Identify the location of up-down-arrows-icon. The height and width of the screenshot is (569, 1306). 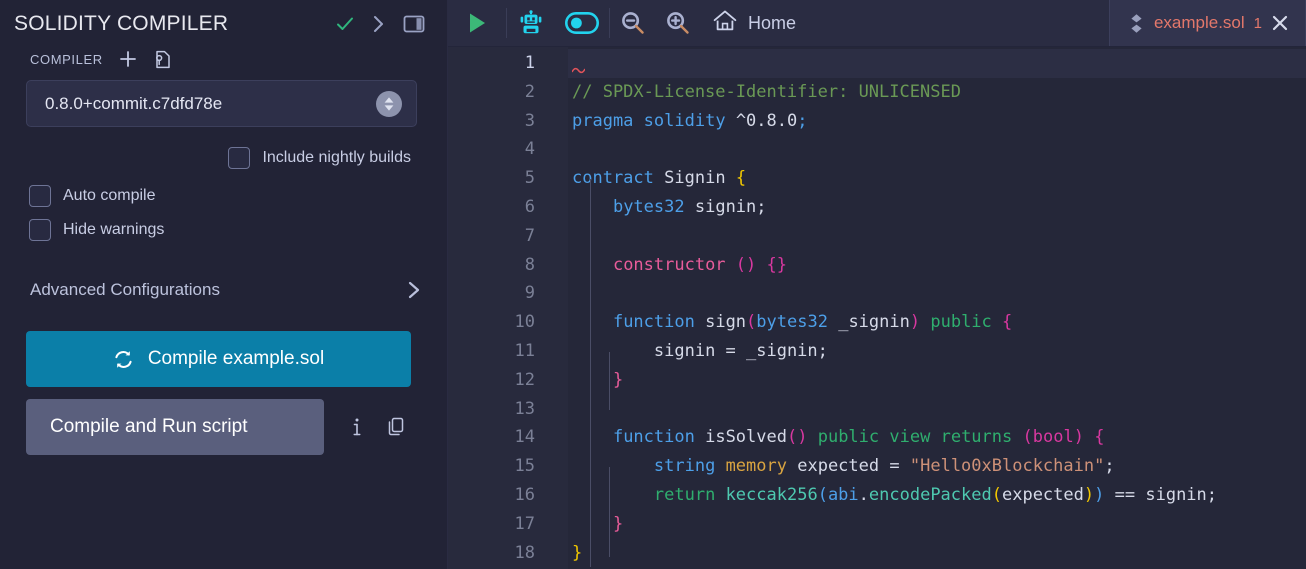
(389, 103).